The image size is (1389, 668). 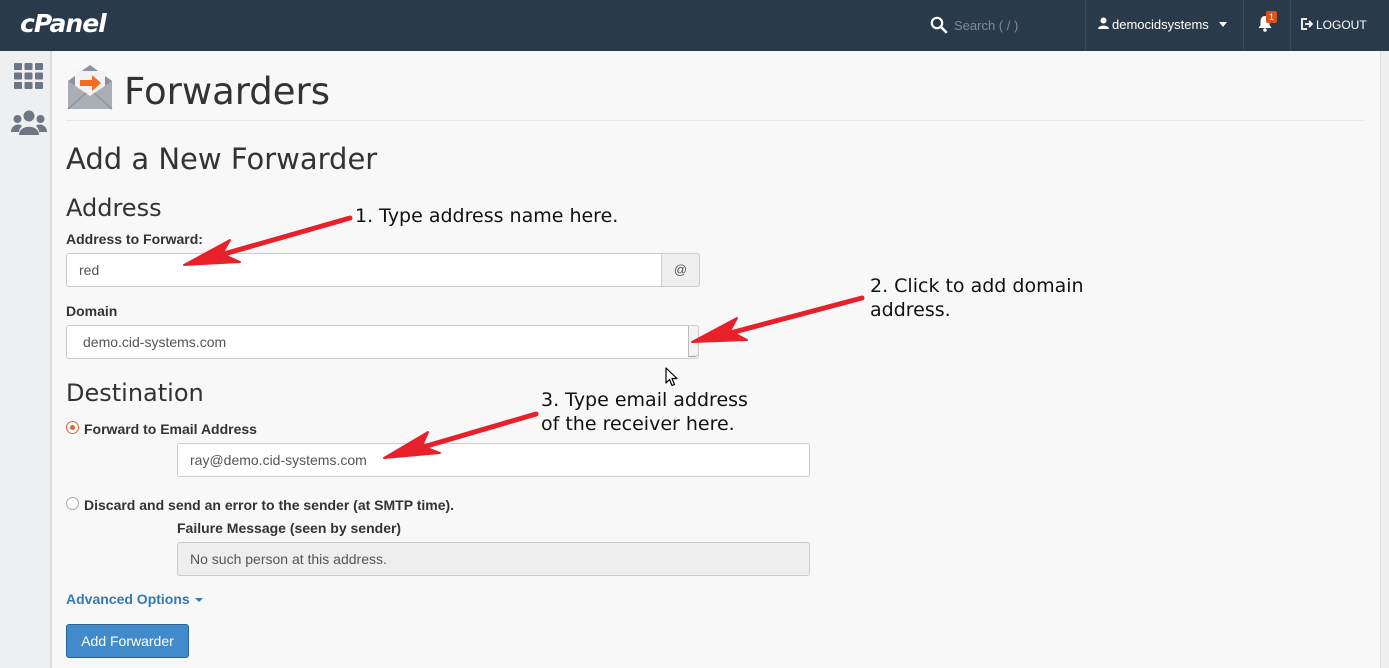 I want to click on notifications-button: 1, so click(x=1267, y=25).